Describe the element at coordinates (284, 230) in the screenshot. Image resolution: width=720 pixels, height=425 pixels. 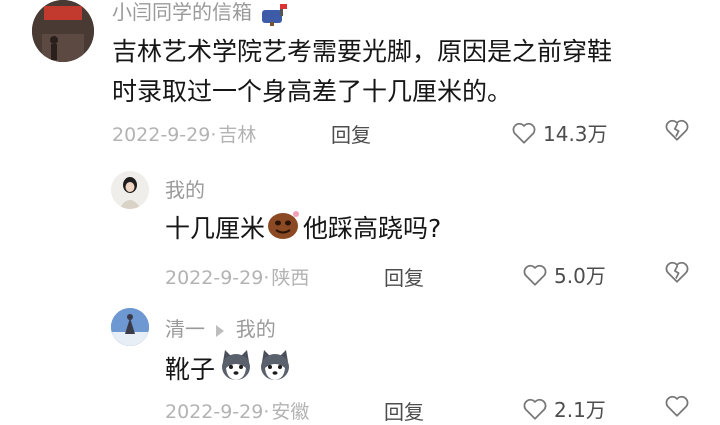
I see `smiley-emoji-icon` at that location.